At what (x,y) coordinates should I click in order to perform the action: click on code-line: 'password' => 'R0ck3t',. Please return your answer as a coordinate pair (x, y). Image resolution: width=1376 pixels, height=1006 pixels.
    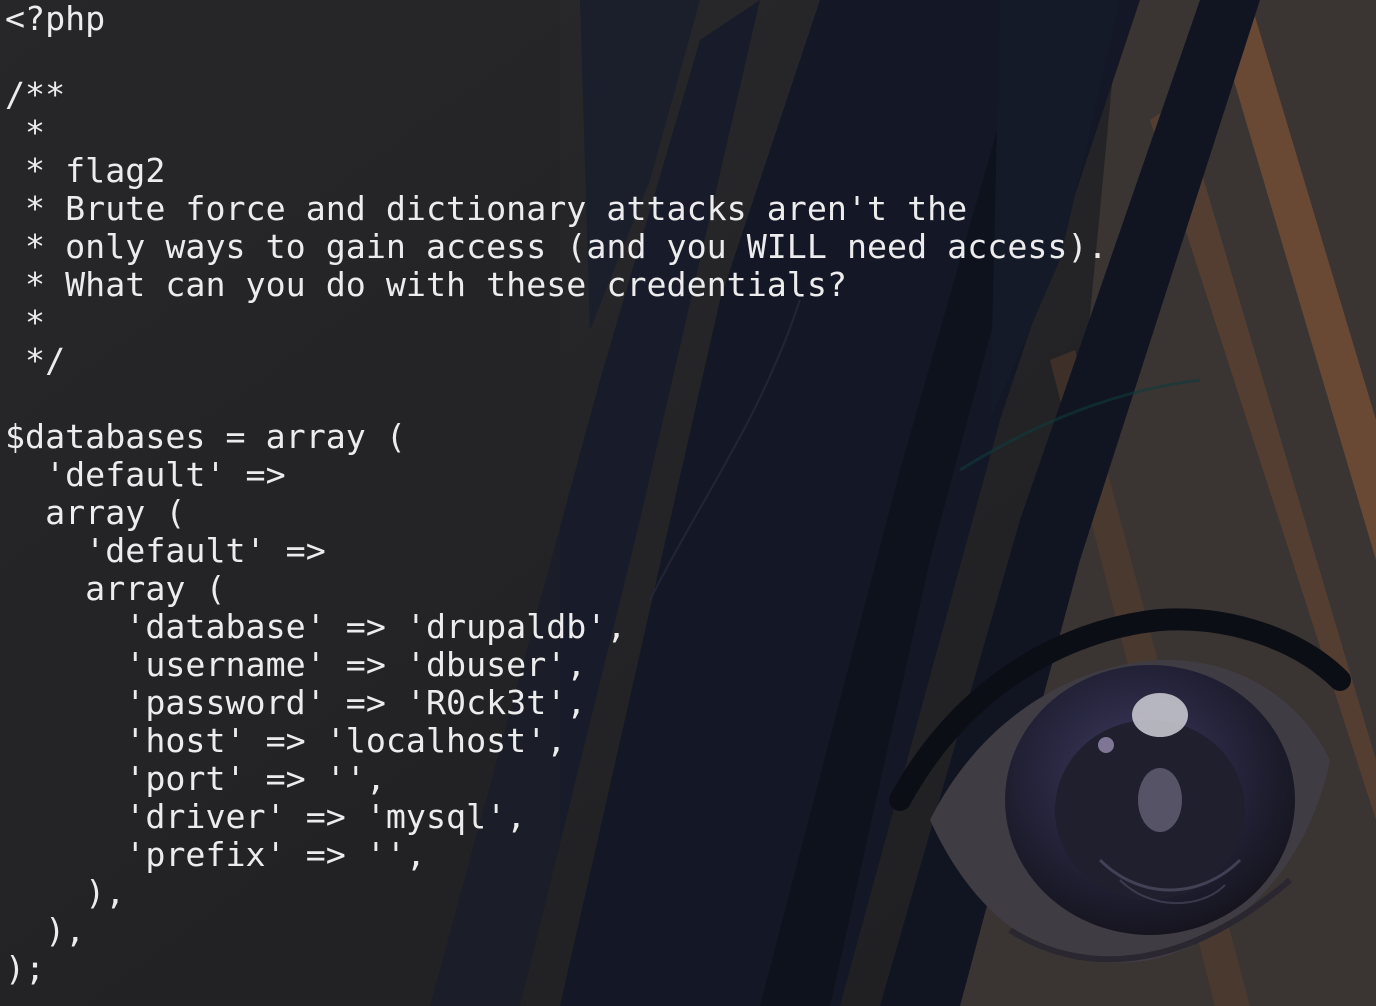
    Looking at the image, I should click on (296, 702).